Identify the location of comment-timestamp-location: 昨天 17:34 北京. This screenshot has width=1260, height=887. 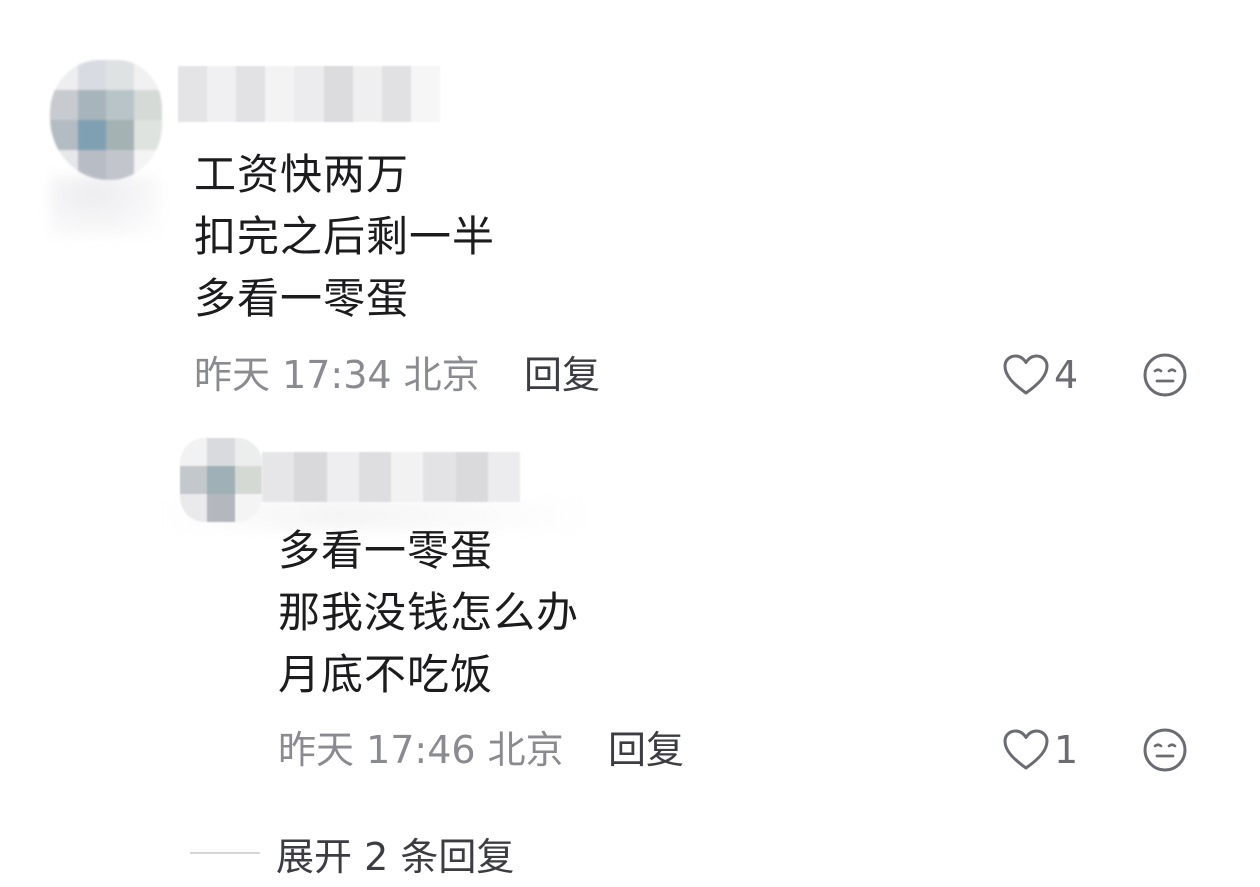
(337, 375).